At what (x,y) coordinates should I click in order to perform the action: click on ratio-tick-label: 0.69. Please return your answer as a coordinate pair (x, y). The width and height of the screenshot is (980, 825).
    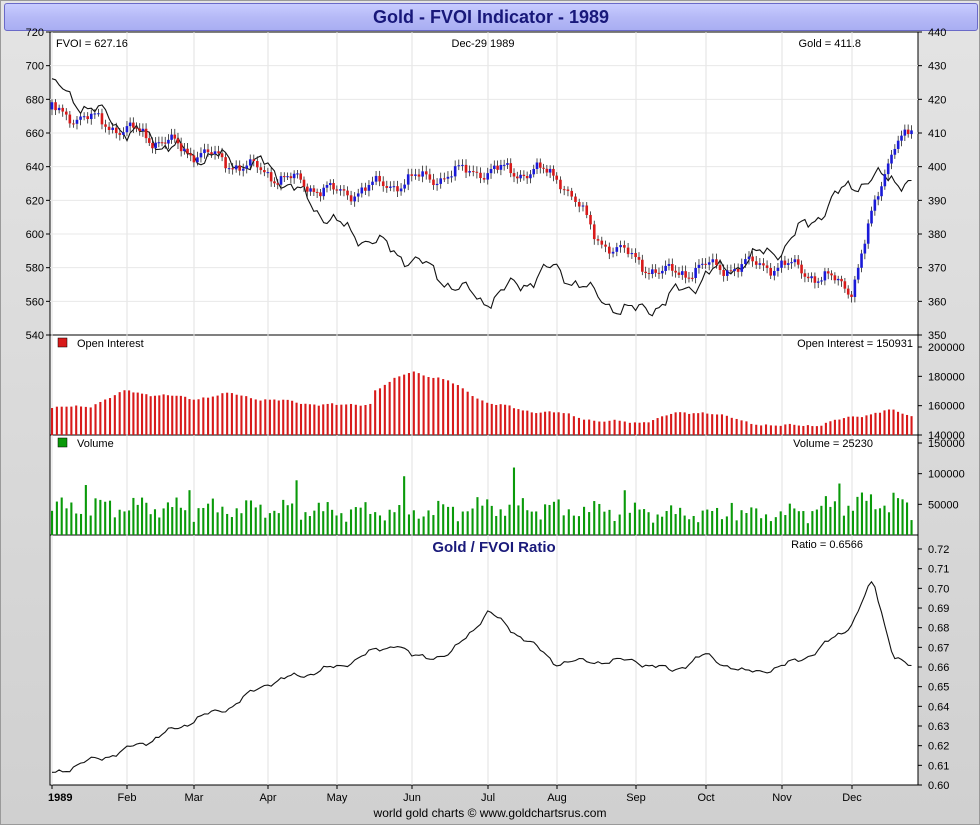
    Looking at the image, I should click on (938, 609).